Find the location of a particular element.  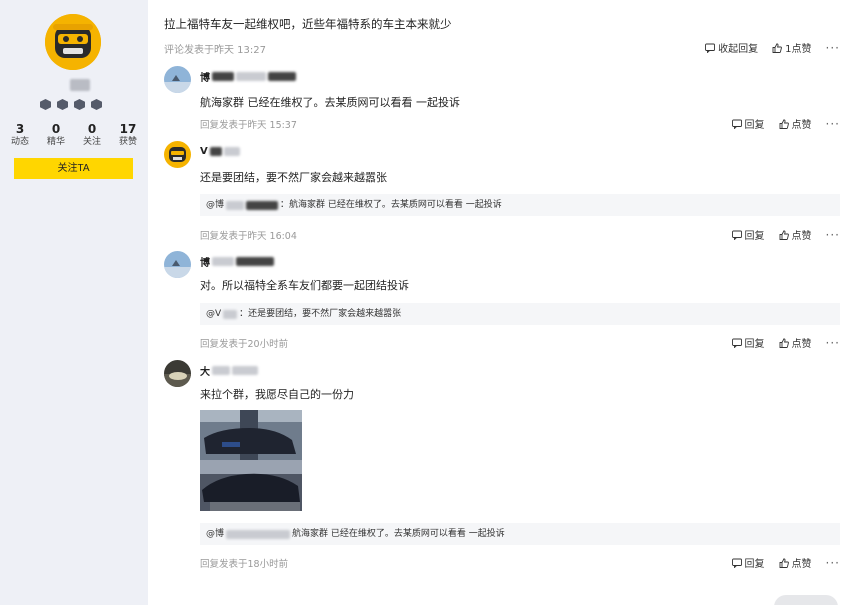

quoted-reply: @博 航海家群 已经在维权了。去某质网可以看看 一起投诉 is located at coordinates (520, 534).